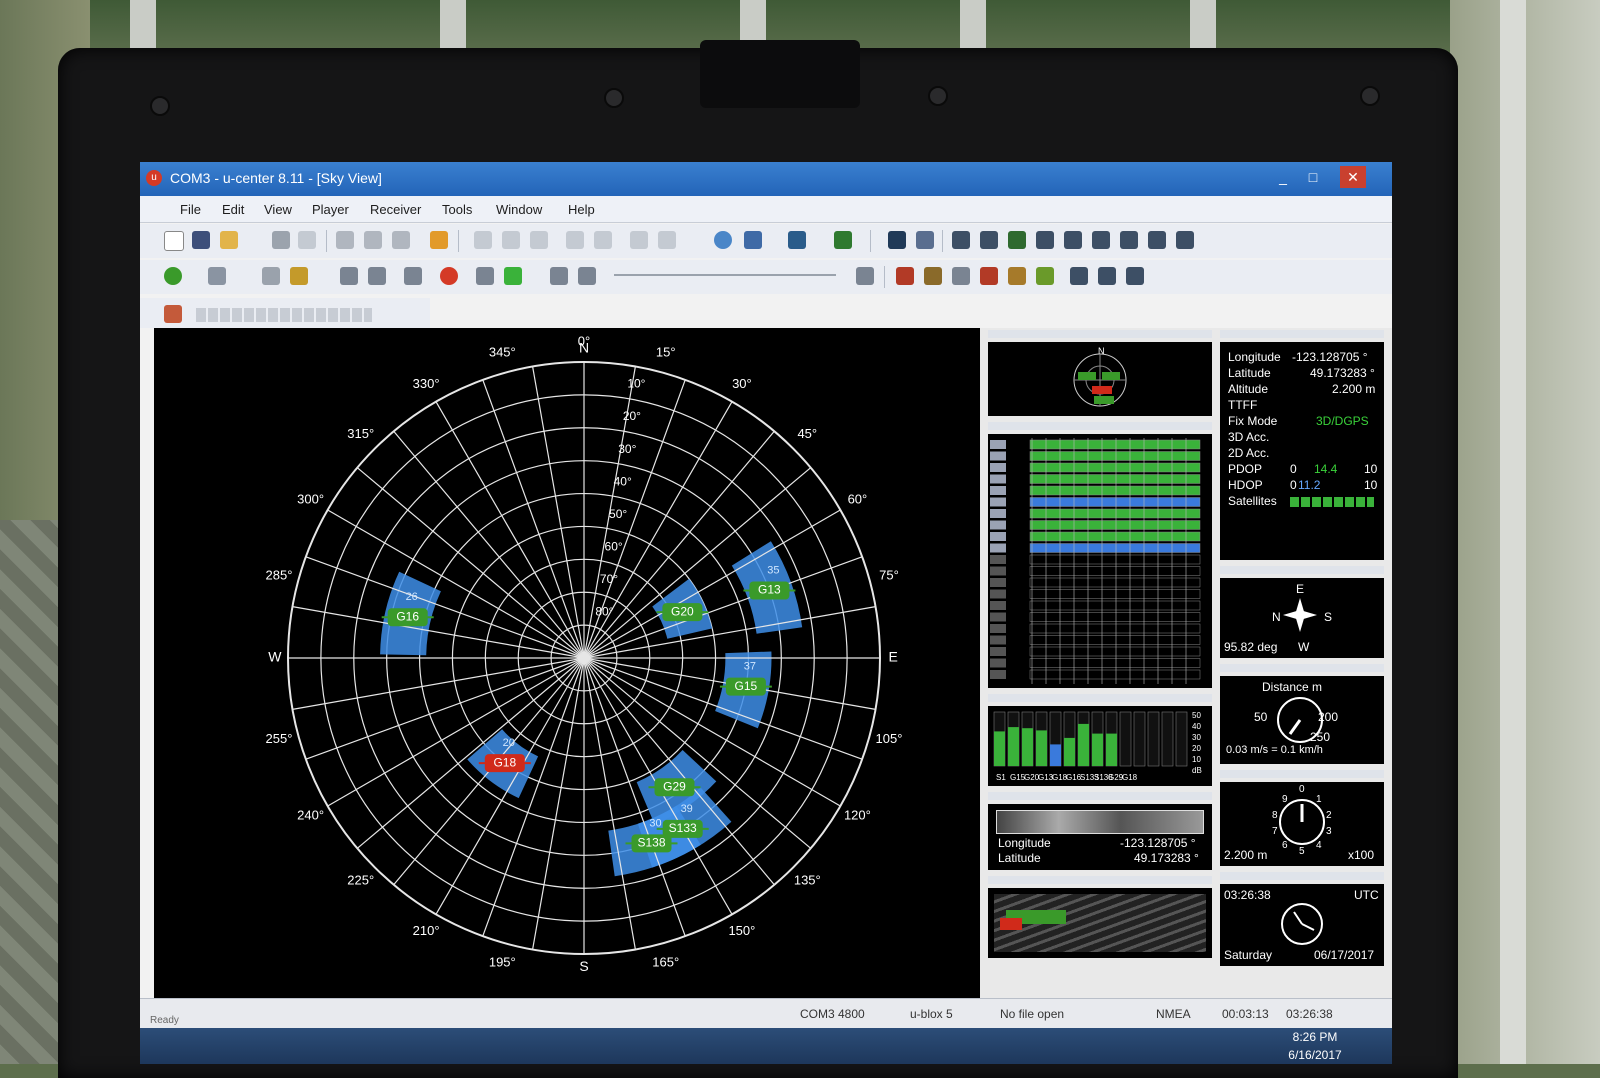 This screenshot has height=1078, width=1600. I want to click on grid-view-icon, so click(575, 240).